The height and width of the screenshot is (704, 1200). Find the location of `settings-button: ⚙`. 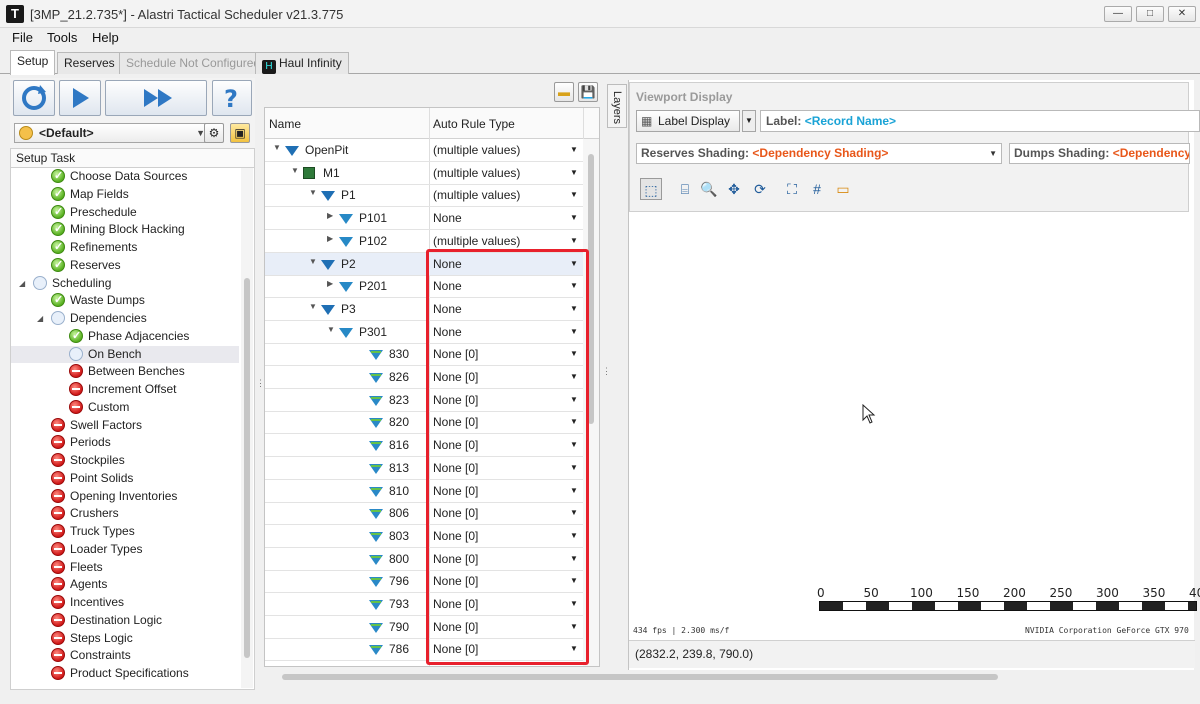

settings-button: ⚙ is located at coordinates (214, 133).